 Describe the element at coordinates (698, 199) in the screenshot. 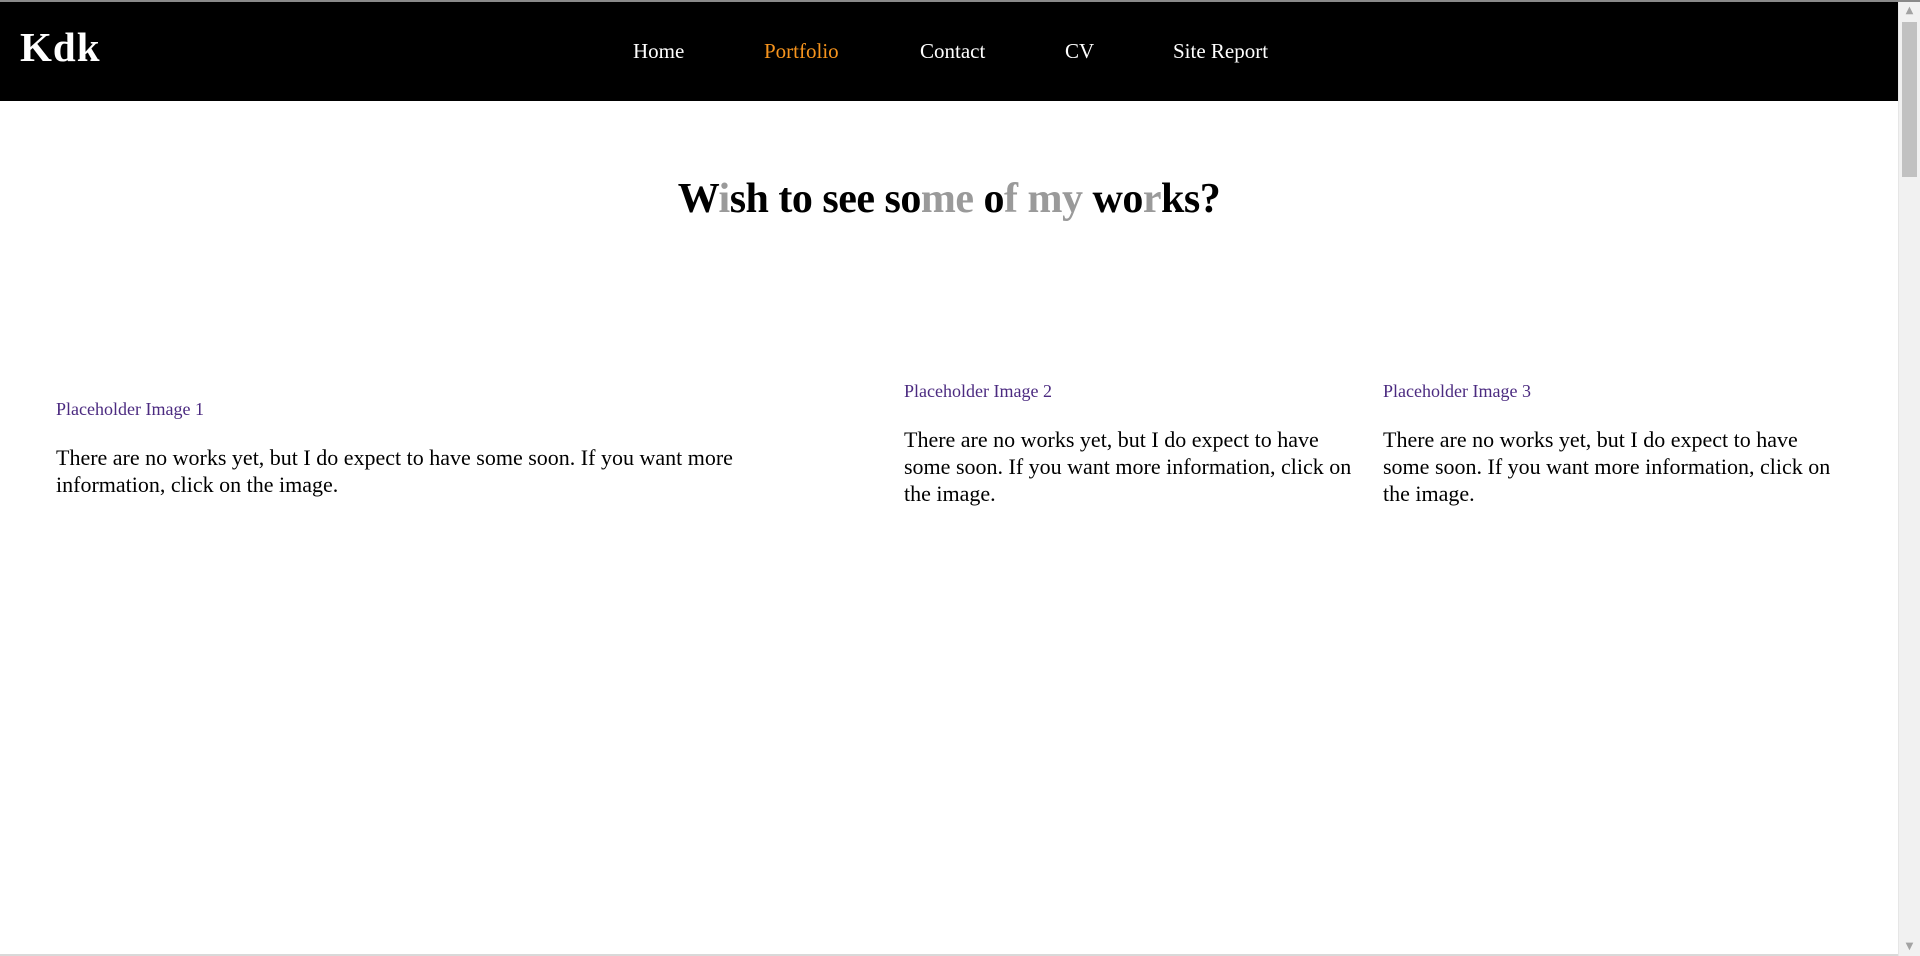

I see `heading-part: W` at that location.